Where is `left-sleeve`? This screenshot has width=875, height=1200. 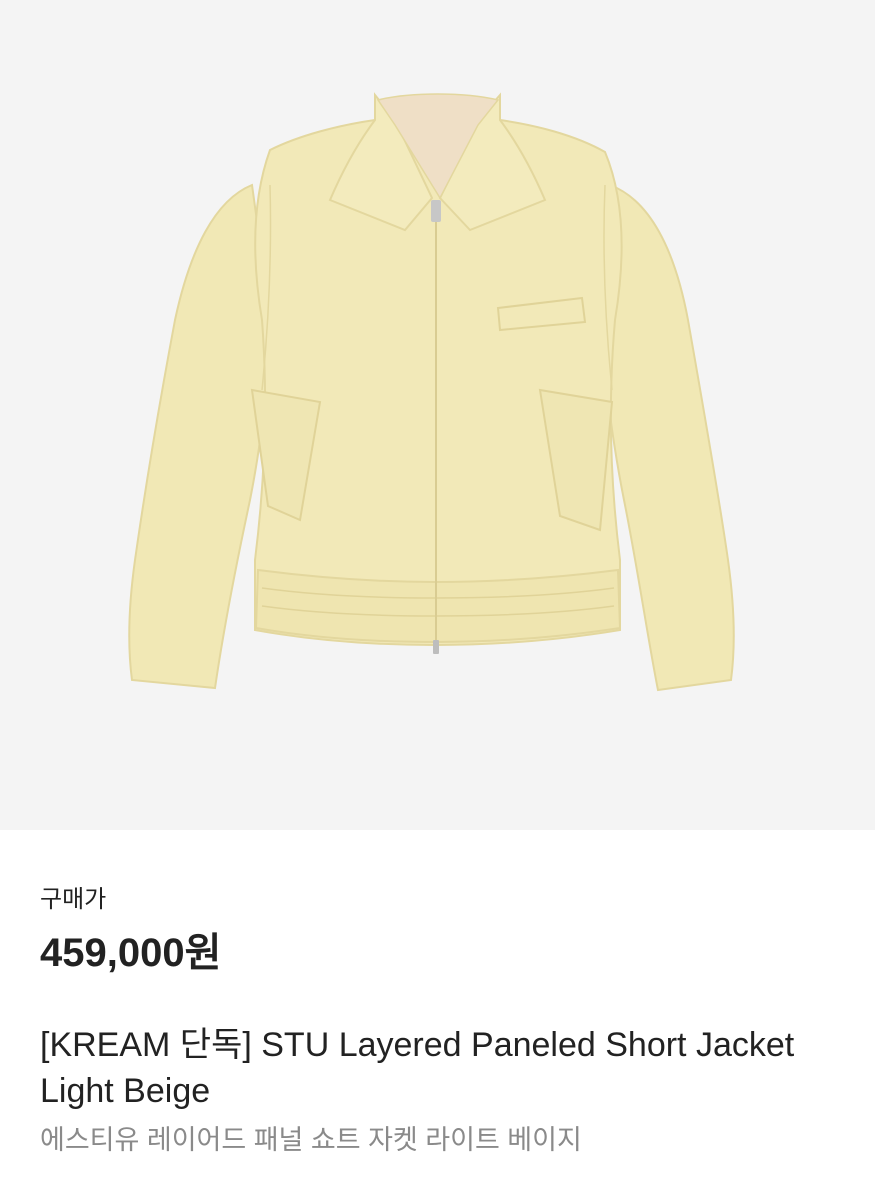 left-sleeve is located at coordinates (201, 436).